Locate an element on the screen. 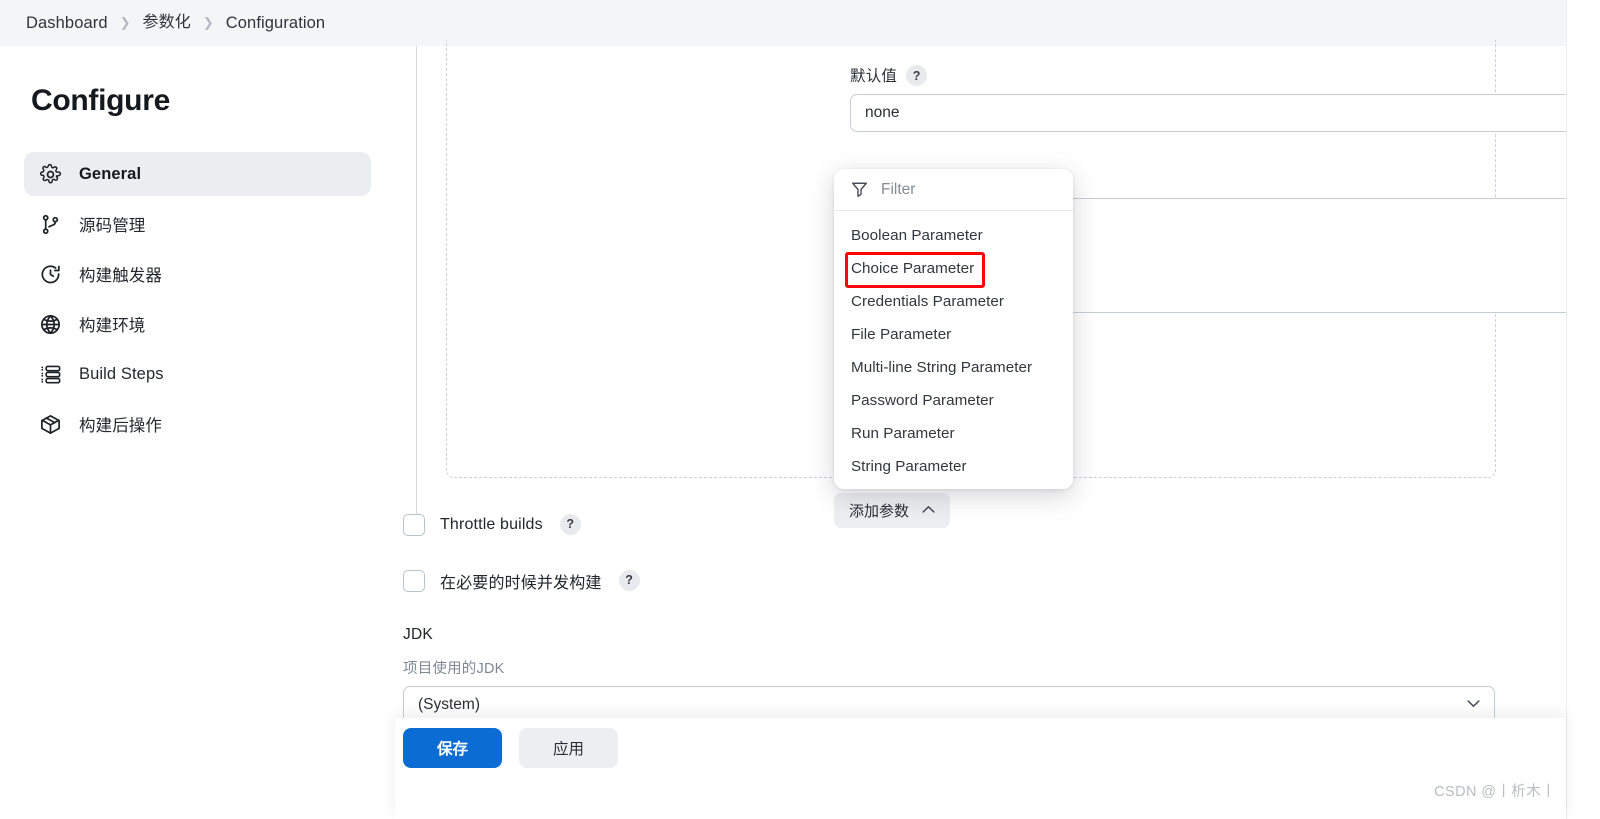  jdk-section-description: 项目使用的JDK is located at coordinates (454, 669).